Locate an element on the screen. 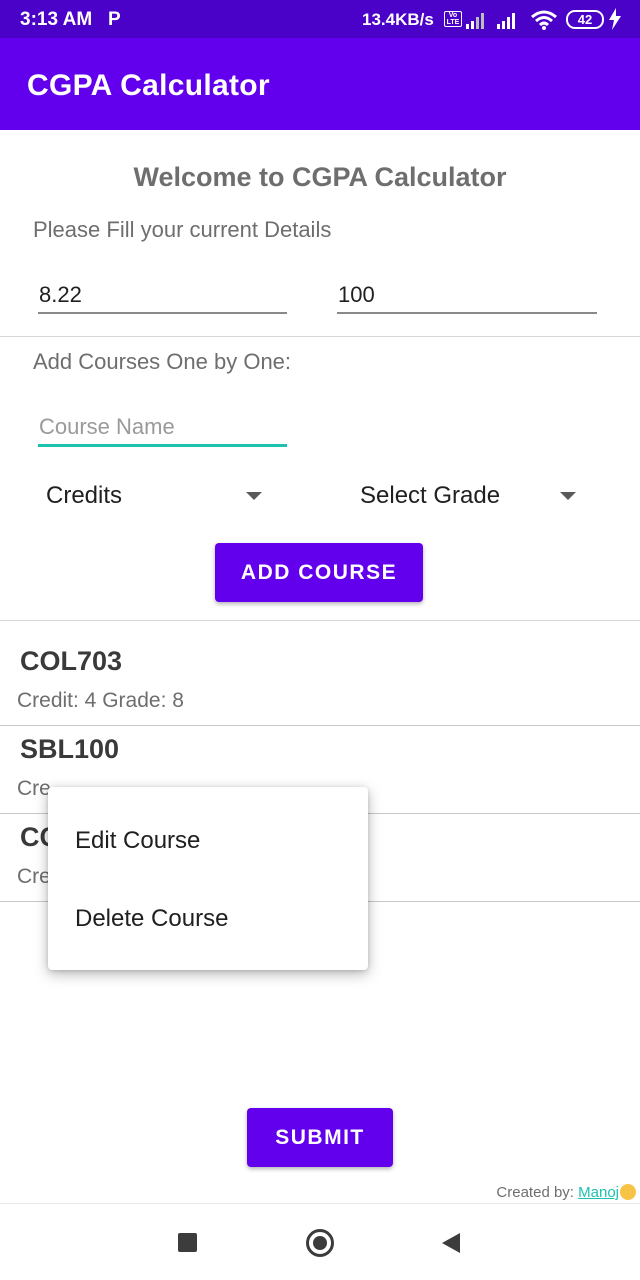 This screenshot has width=640, height=1280. edit-course-menu-item: Edit Course is located at coordinates (208, 841).